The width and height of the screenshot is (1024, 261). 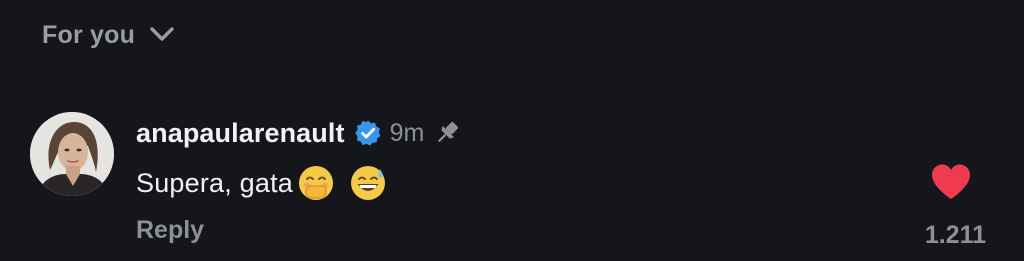 I want to click on face-with-hand-over-mouth-emoji, so click(x=316, y=183).